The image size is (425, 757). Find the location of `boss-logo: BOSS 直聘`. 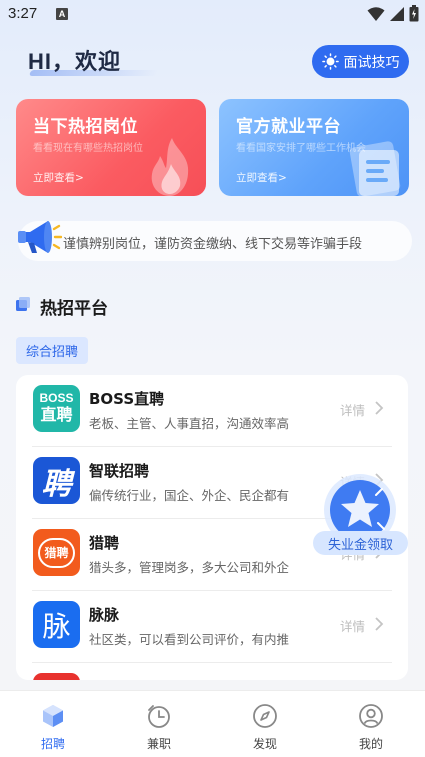

boss-logo: BOSS 直聘 is located at coordinates (56, 408).